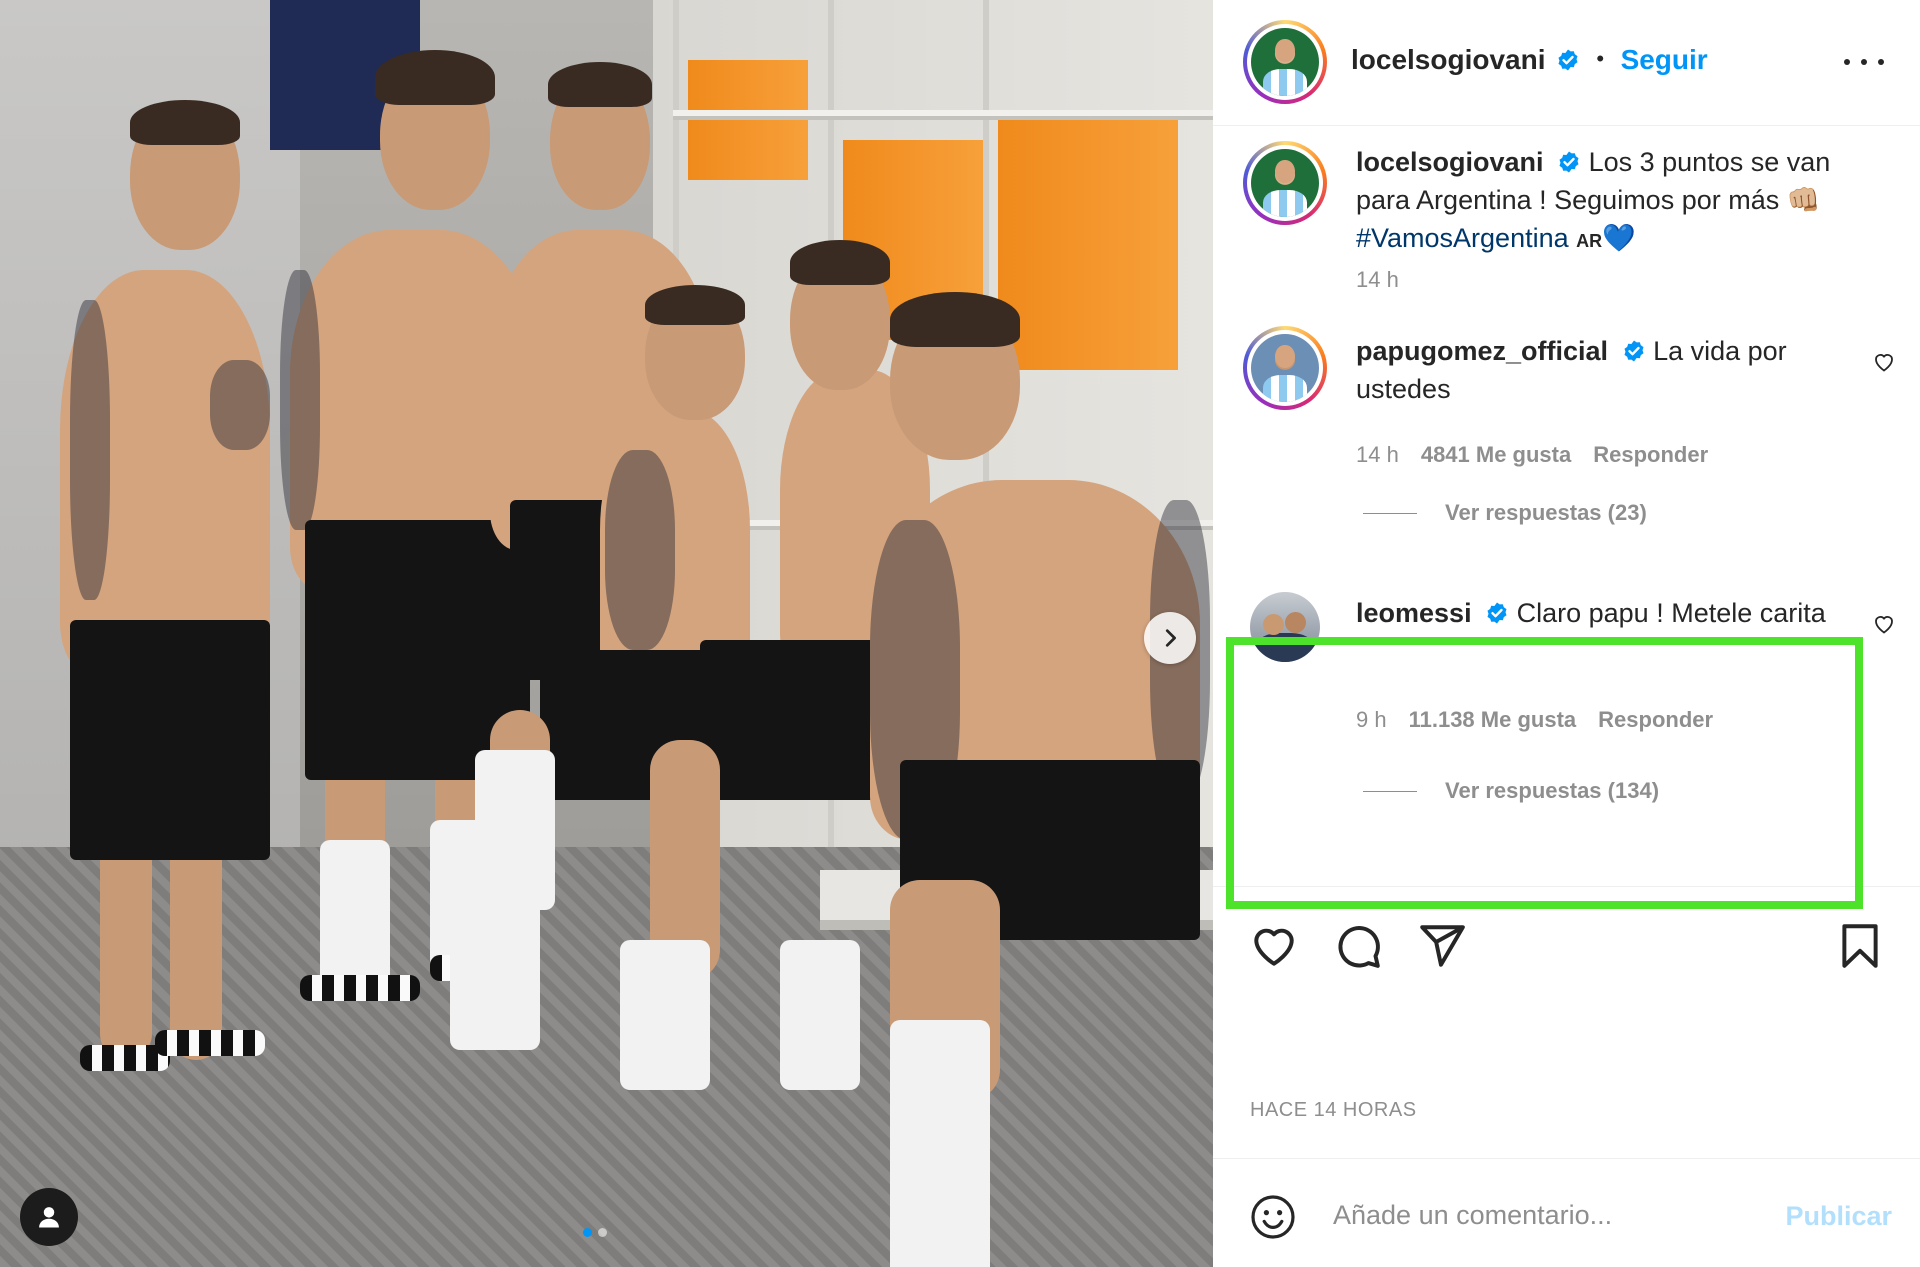 The height and width of the screenshot is (1267, 1920). I want to click on comment-body: Claro papu ! Metele carita, so click(1671, 613).